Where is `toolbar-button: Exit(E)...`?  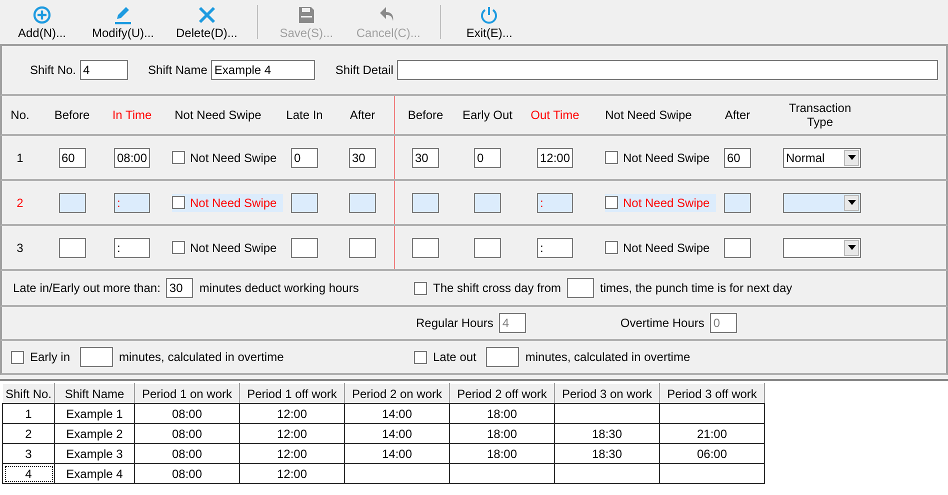 toolbar-button: Exit(E)... is located at coordinates (489, 22).